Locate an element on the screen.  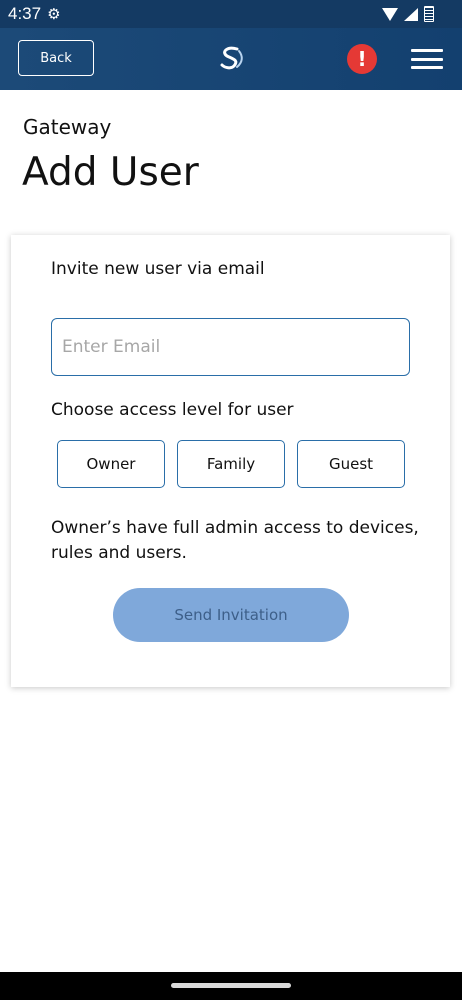
status-left: 4:37 ⚙ is located at coordinates (34, 14).